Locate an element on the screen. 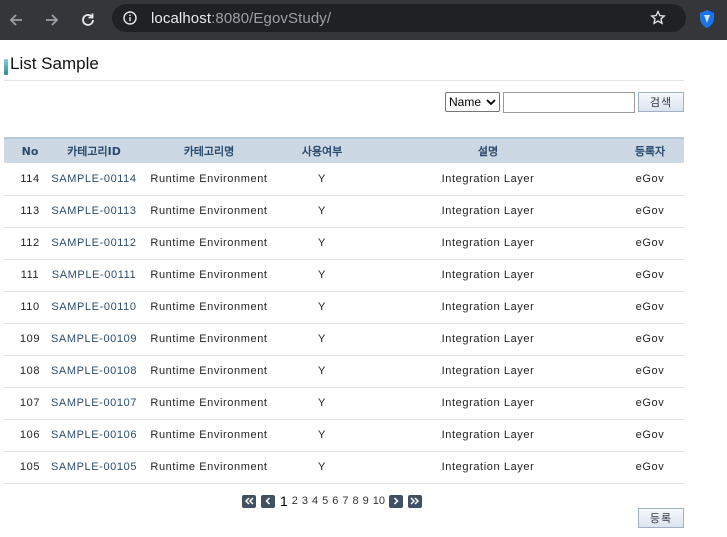 The image size is (727, 537). arrow-right-icon is located at coordinates (52, 20).